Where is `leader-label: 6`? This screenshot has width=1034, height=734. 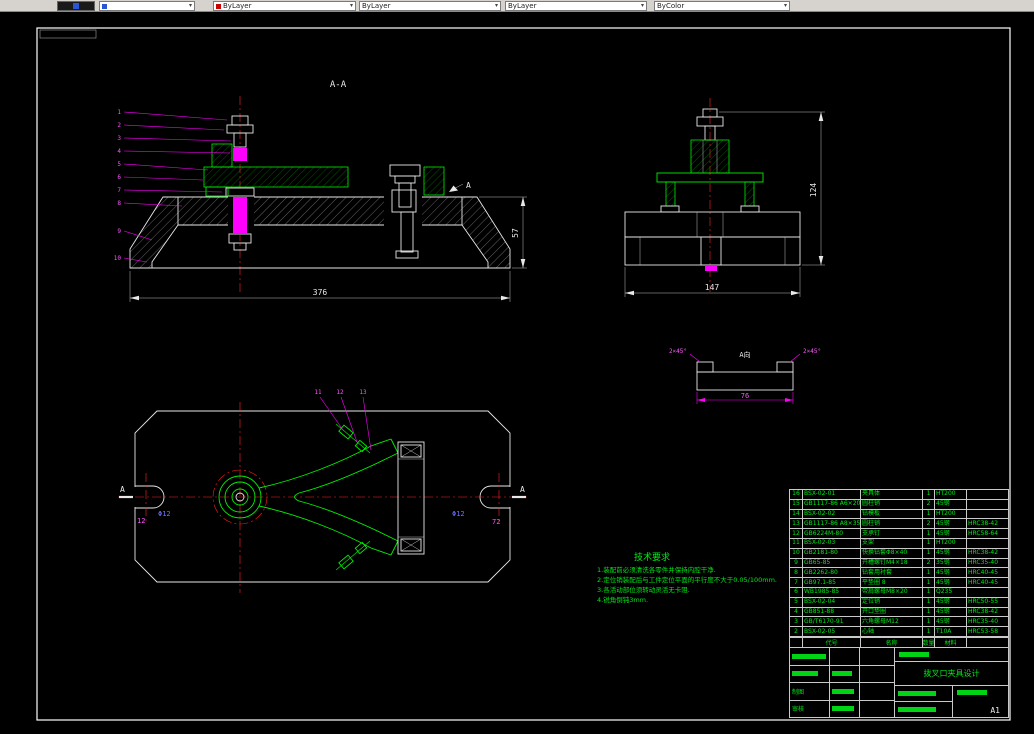 leader-label: 6 is located at coordinates (119, 177).